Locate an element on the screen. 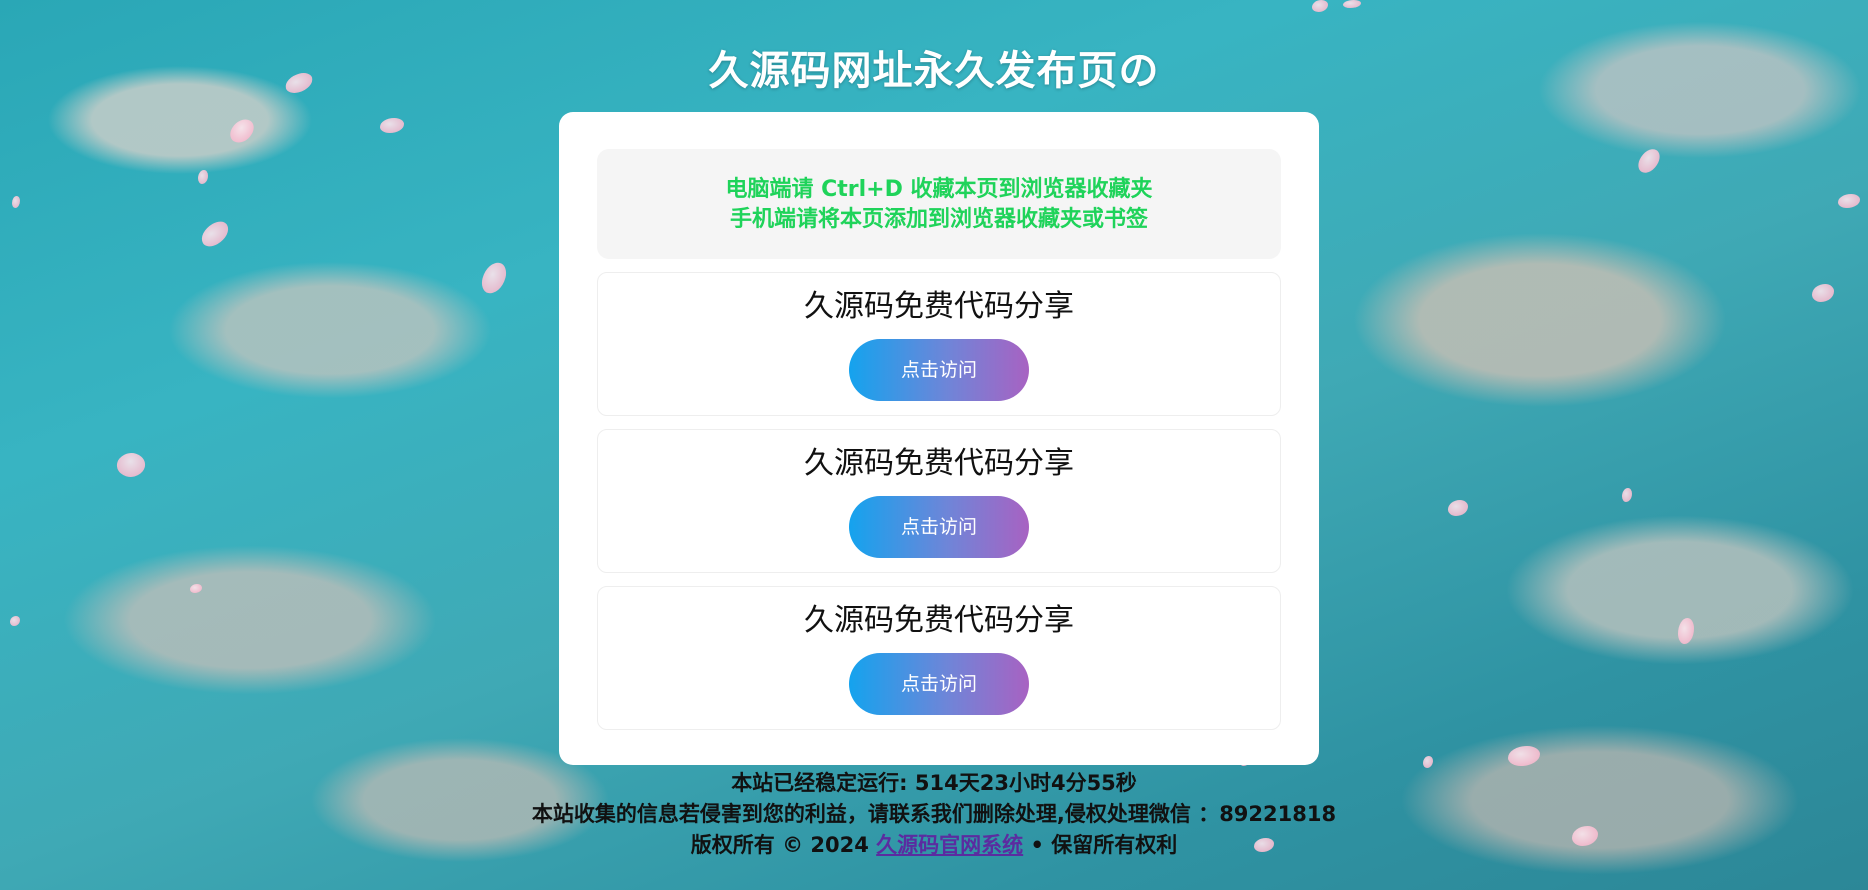 The image size is (1868, 890). page-title: 久源码网址永久发布页の is located at coordinates (934, 71).